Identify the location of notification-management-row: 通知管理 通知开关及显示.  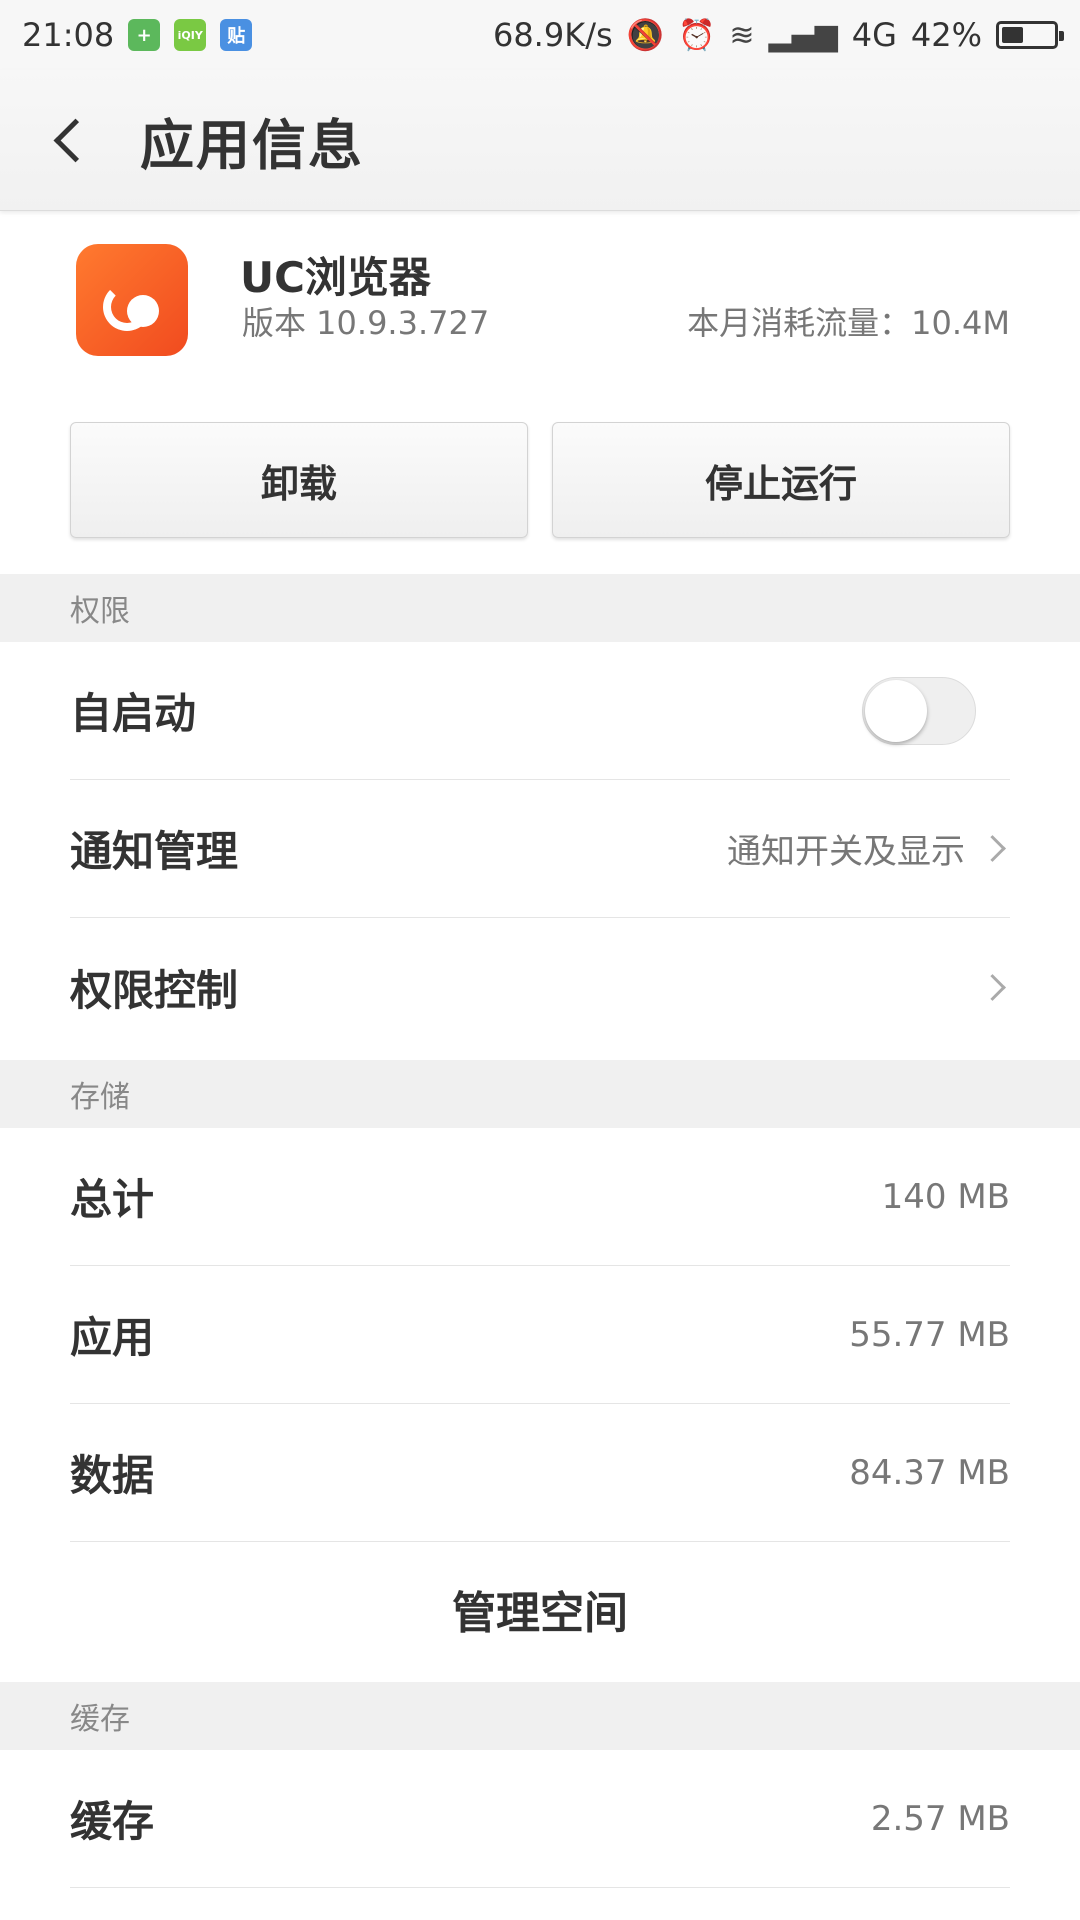
(540, 849).